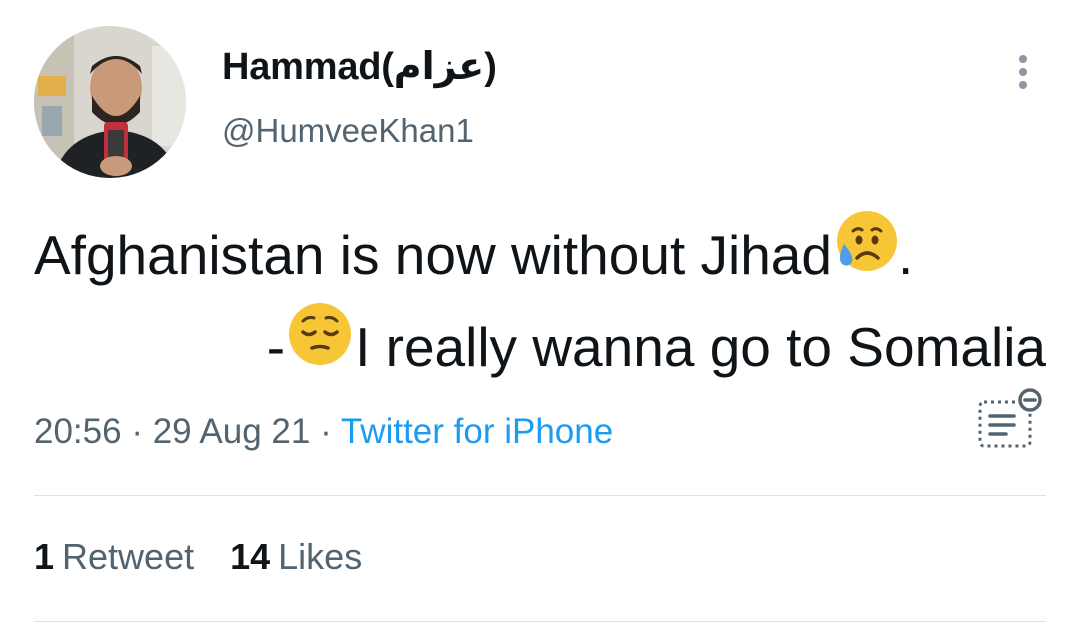 The height and width of the screenshot is (630, 1080). I want to click on tweet-metadata: 20:56 · 29 Aug 21 · Twitter for iPhone, so click(323, 432).